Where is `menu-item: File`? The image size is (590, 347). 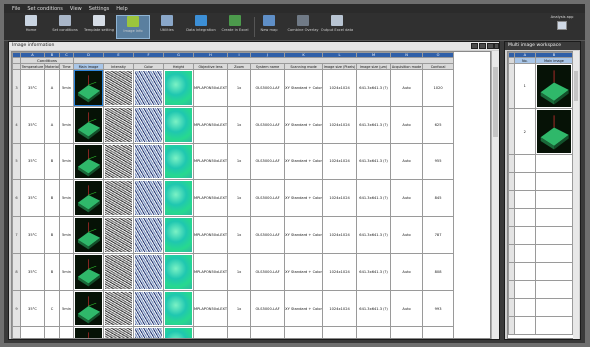 menu-item: File is located at coordinates (16, 9).